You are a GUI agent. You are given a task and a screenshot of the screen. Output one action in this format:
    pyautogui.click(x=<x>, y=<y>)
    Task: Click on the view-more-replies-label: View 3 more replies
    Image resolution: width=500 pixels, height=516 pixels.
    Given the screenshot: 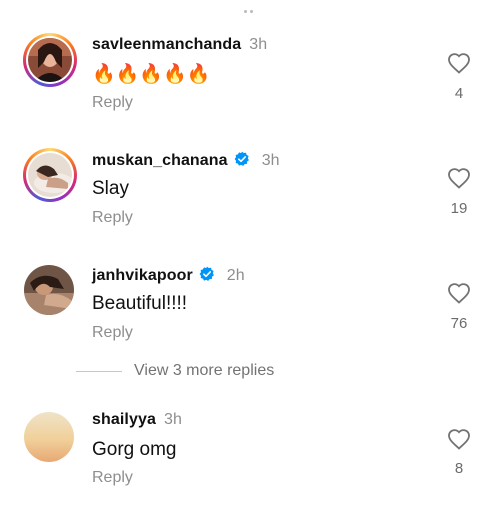 What is the action you would take?
    pyautogui.click(x=204, y=371)
    